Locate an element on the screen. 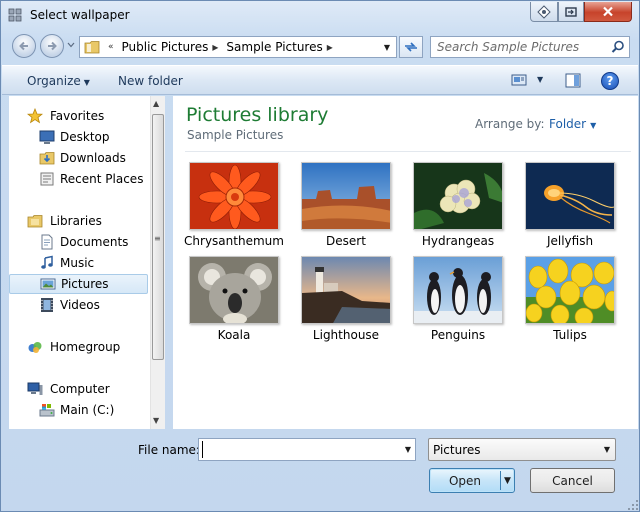  thumbnail-koala: Koala is located at coordinates (234, 301).